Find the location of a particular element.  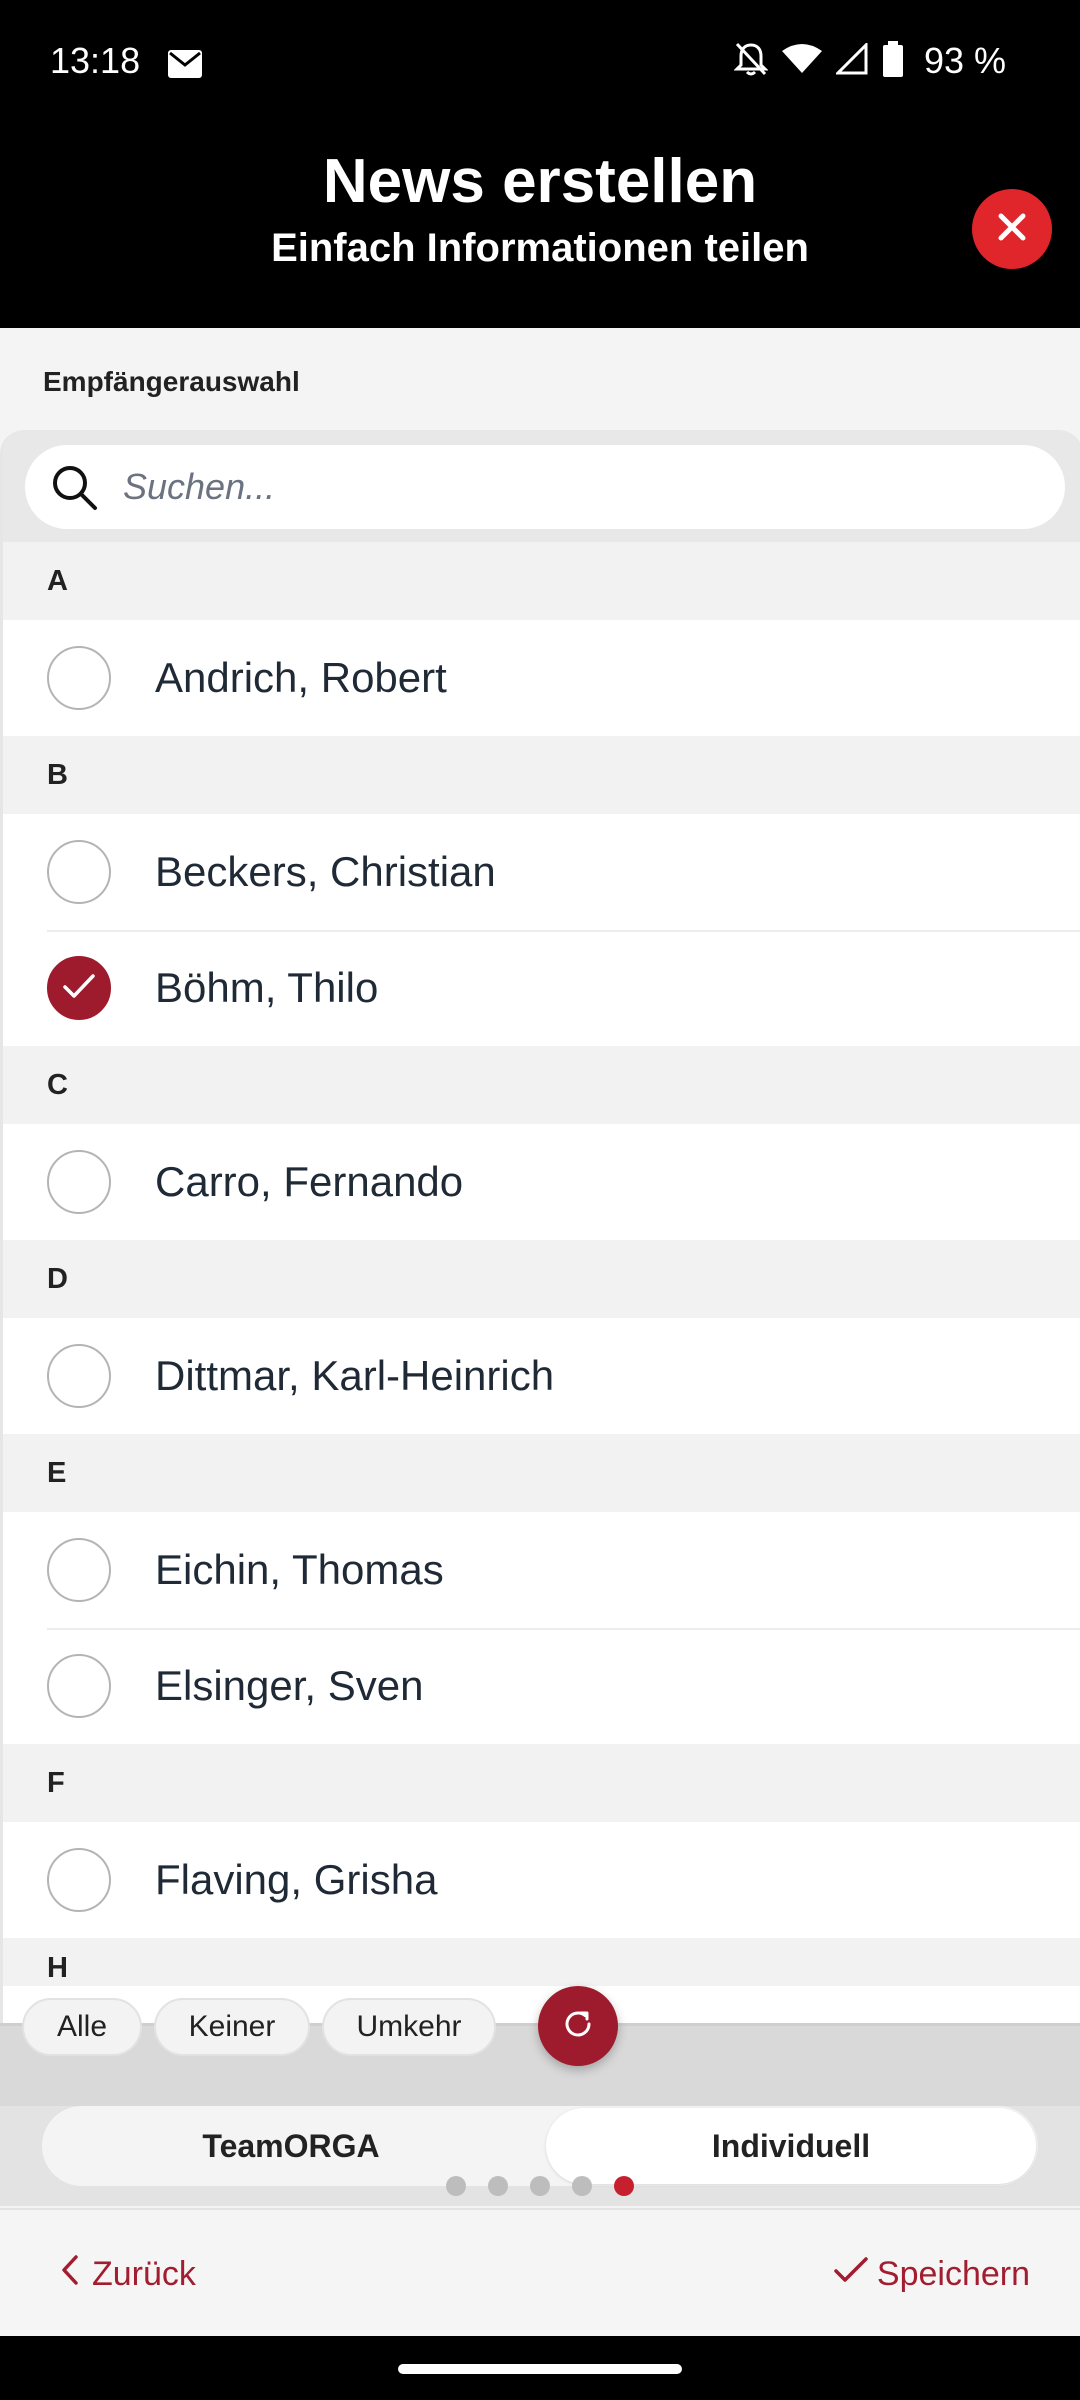

page-subtitle: Einfach Informationen teilen is located at coordinates (540, 248).